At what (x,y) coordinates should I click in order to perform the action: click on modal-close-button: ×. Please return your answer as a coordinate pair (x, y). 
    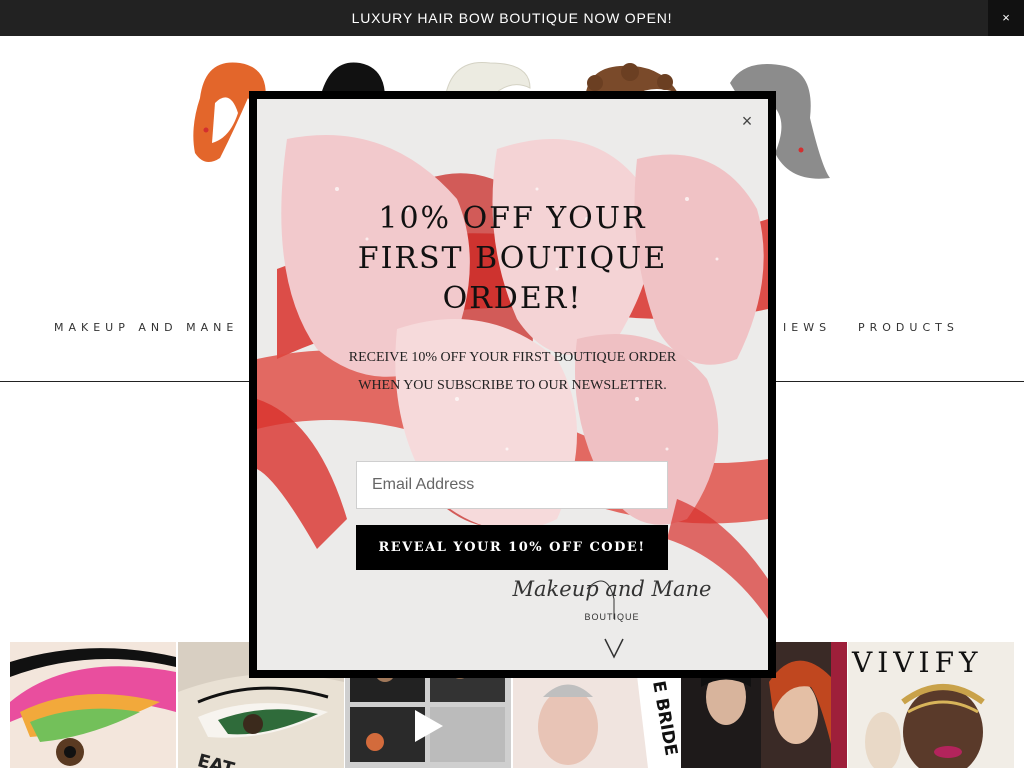
    Looking at the image, I should click on (747, 121).